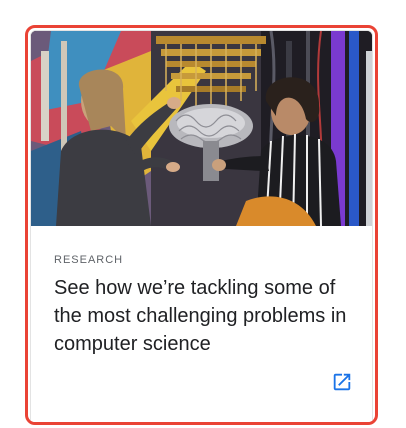 Image resolution: width=406 pixels, height=428 pixels. What do you see at coordinates (342, 382) in the screenshot?
I see `open-in-new-icon` at bounding box center [342, 382].